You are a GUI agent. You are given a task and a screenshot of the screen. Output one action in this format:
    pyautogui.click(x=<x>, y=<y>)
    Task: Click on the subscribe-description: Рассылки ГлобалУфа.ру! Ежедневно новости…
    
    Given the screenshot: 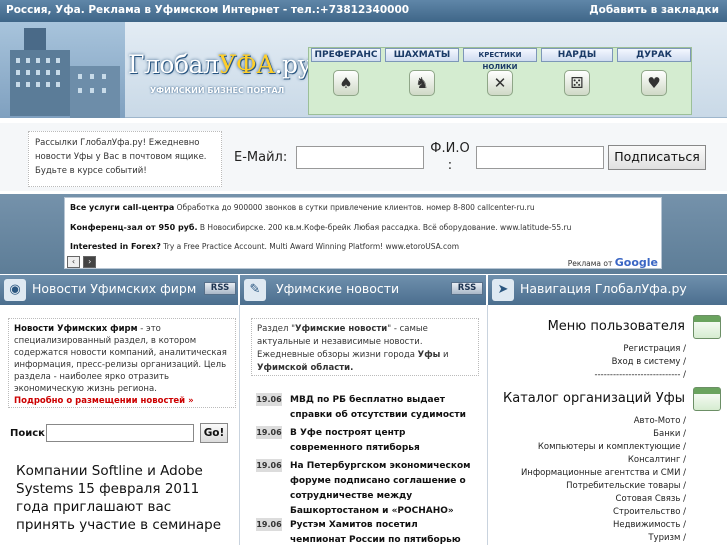 What is the action you would take?
    pyautogui.click(x=125, y=159)
    